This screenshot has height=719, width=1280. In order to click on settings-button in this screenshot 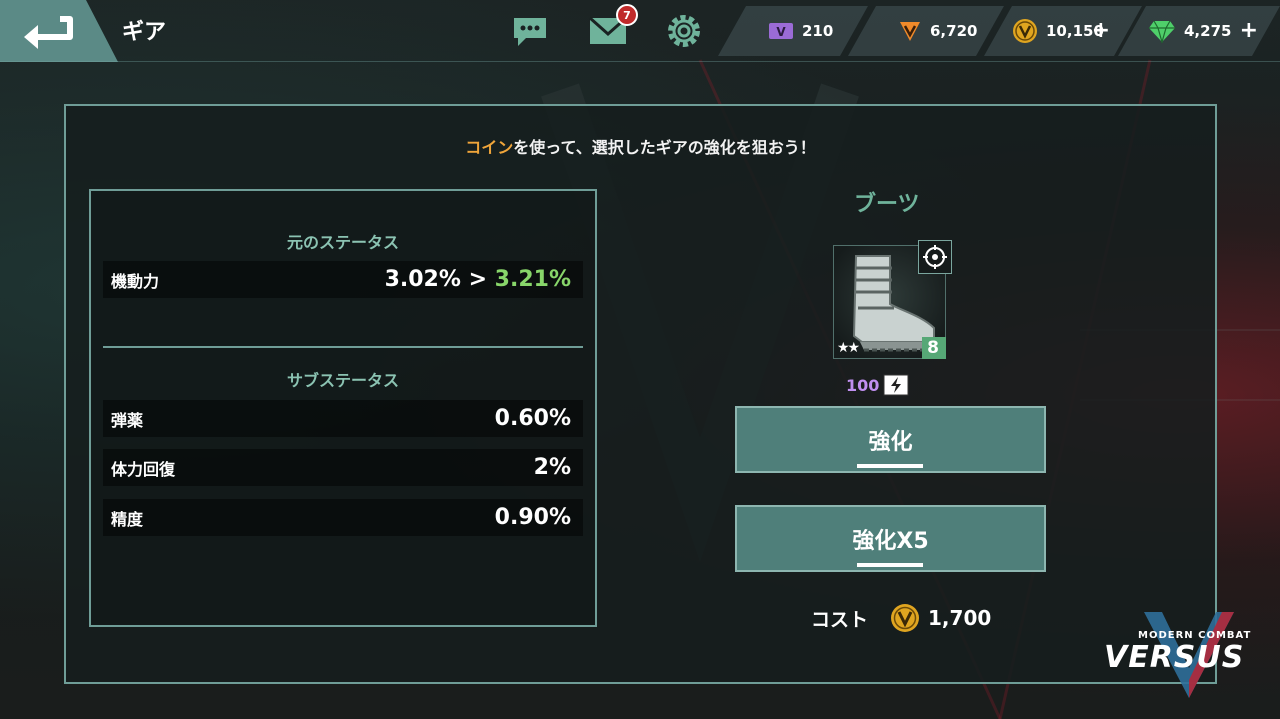, I will do `click(684, 33)`.